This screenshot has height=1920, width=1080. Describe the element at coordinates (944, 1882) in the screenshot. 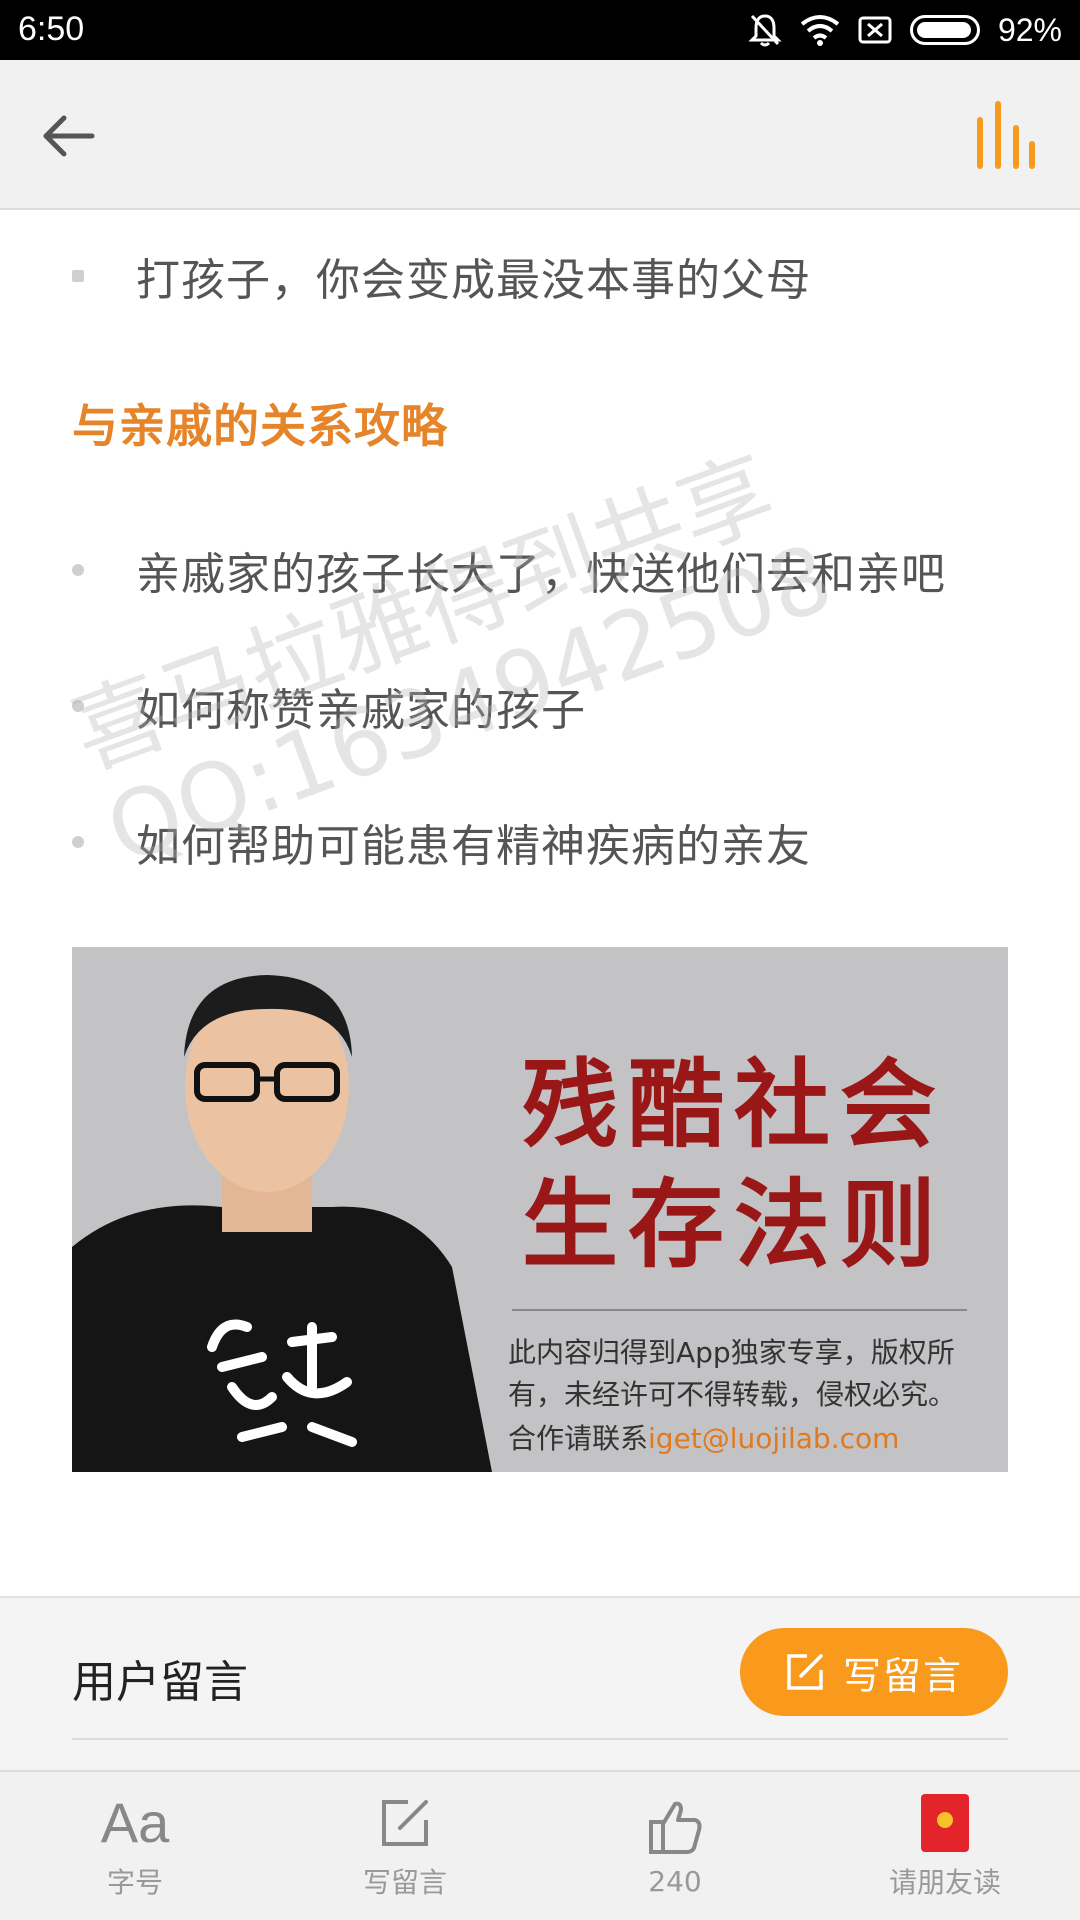

I see `tab-label: 请朋友读` at that location.